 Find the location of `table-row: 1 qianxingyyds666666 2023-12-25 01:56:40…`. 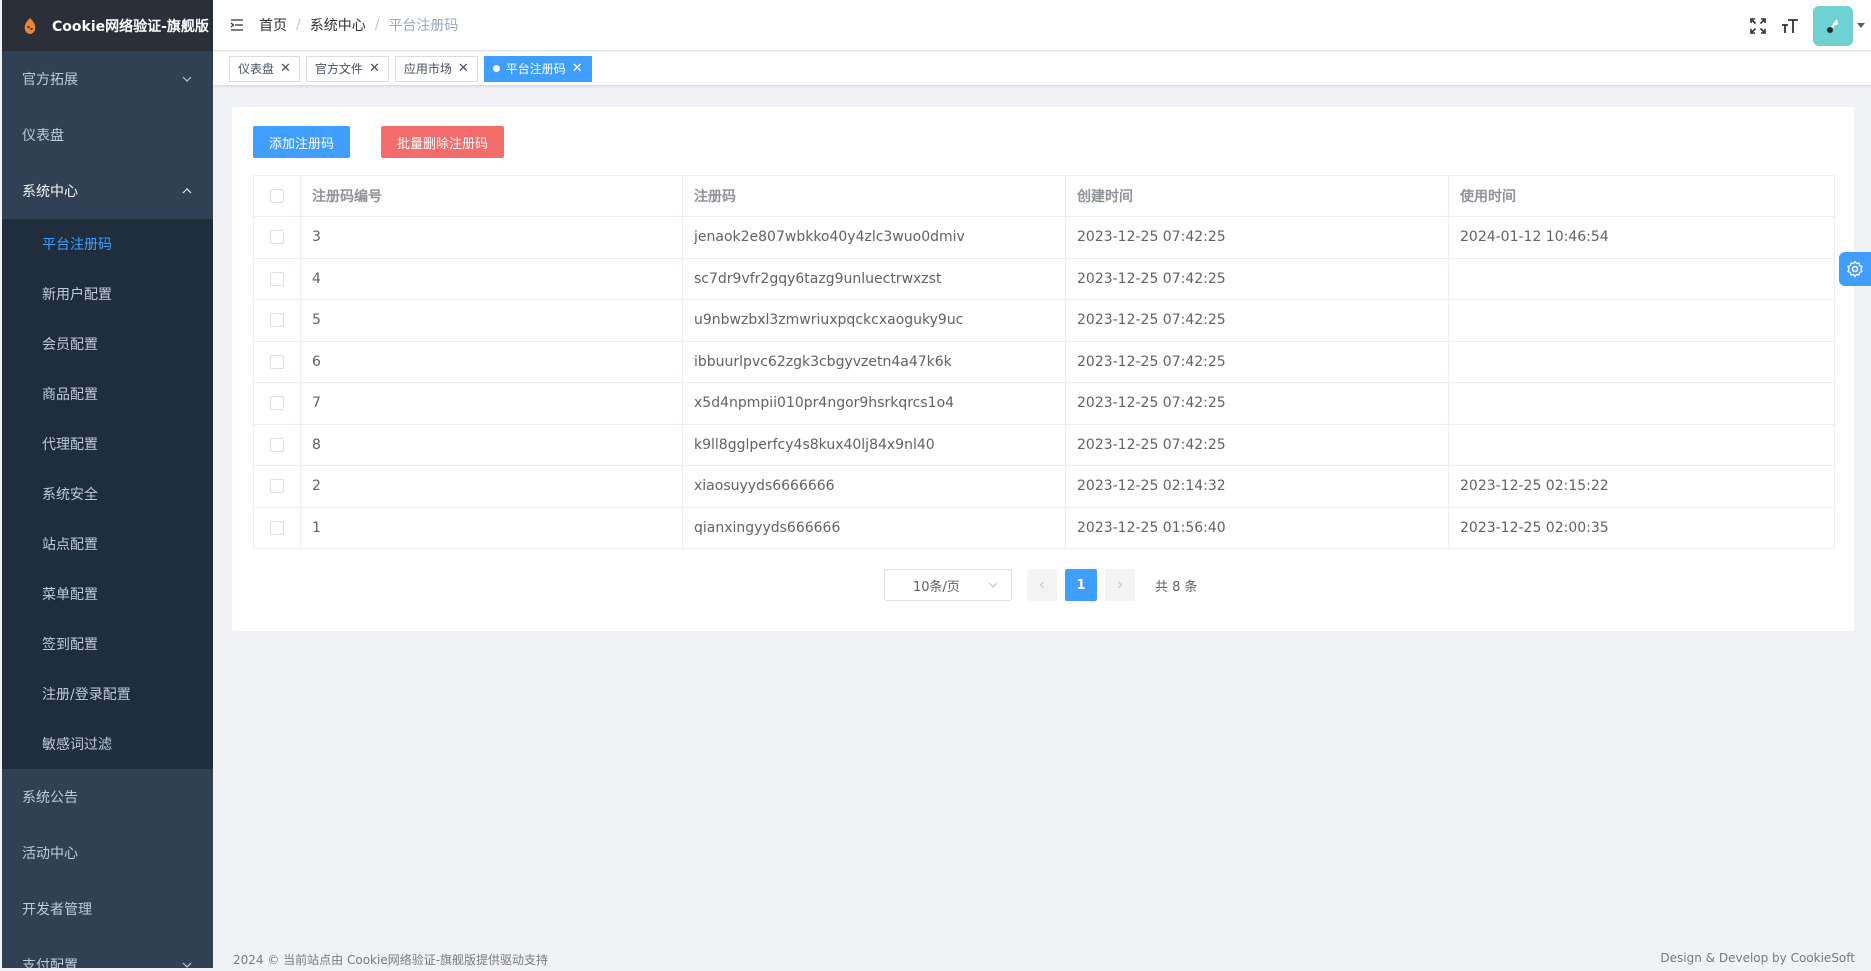

table-row: 1 qianxingyyds666666 2023-12-25 01:56:40… is located at coordinates (1044, 527).